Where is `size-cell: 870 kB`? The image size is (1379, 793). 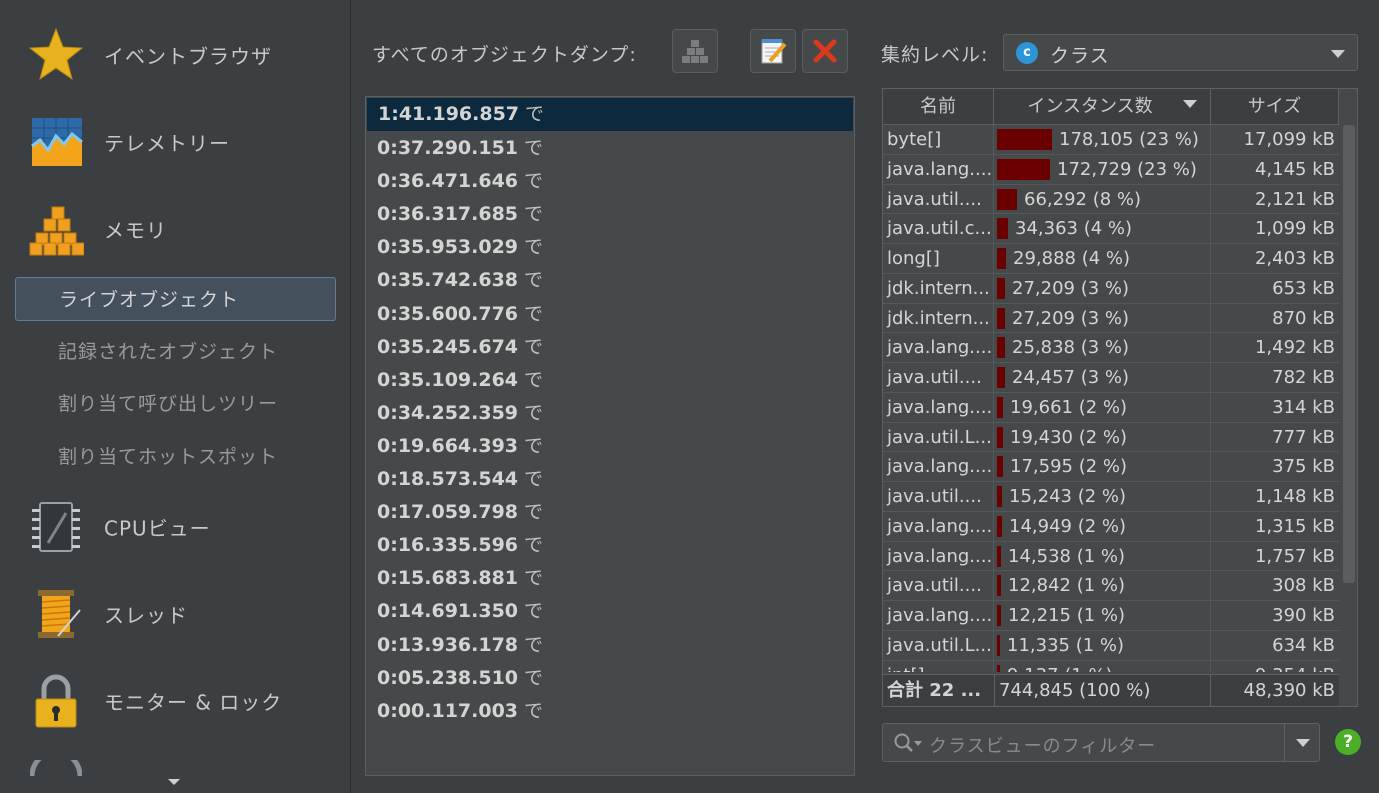
size-cell: 870 kB is located at coordinates (1303, 318).